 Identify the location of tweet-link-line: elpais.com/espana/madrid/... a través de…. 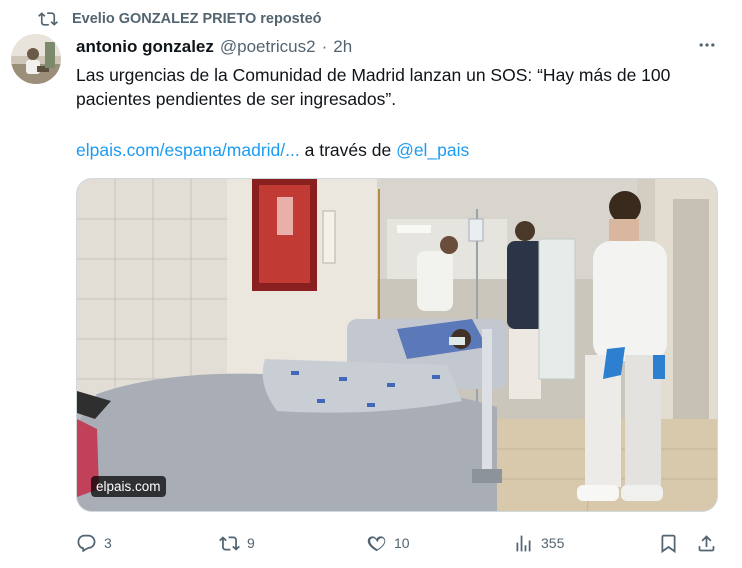
(272, 150).